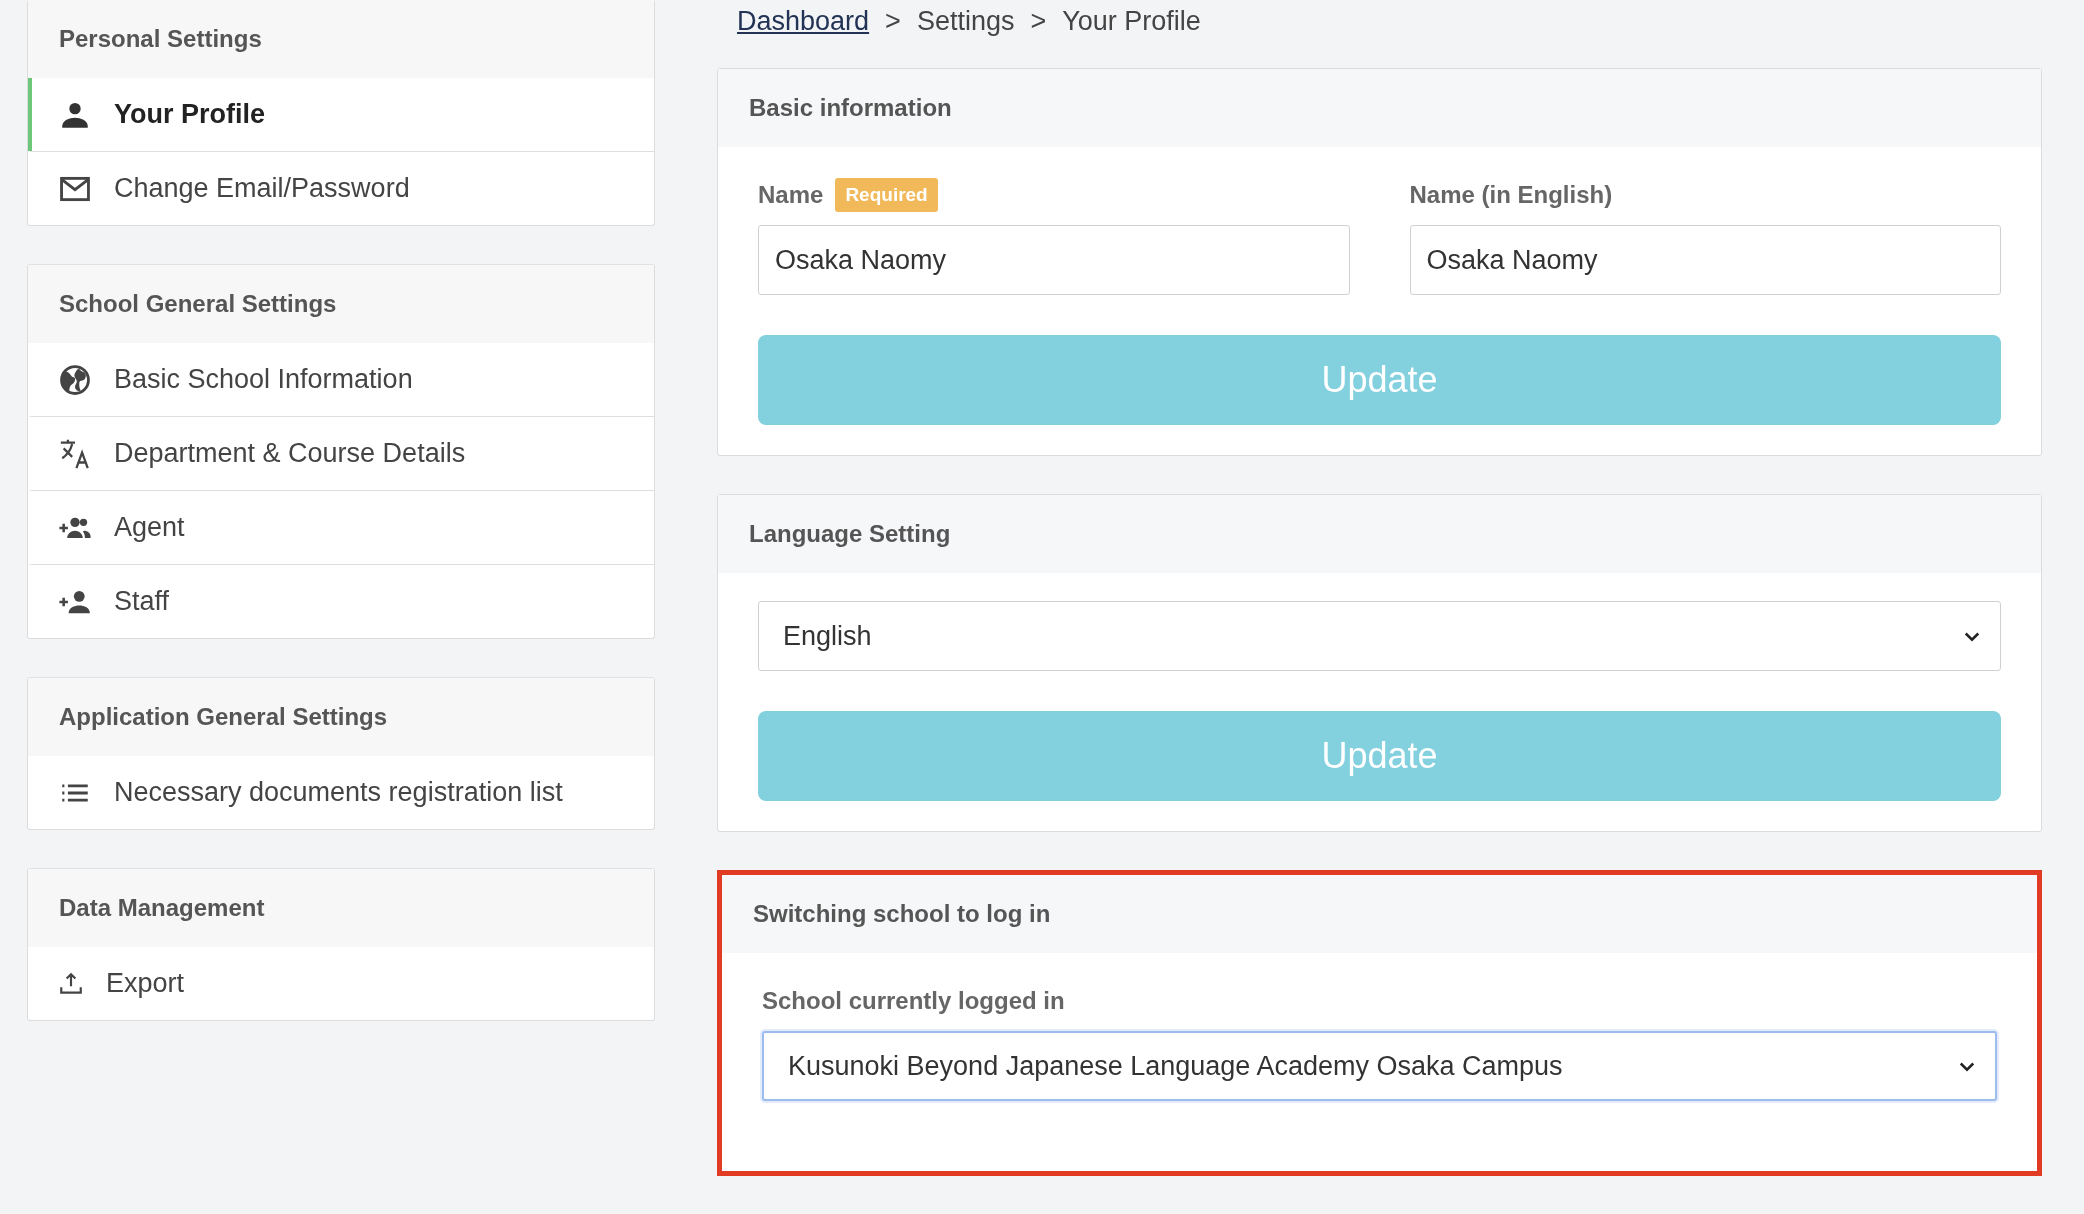 This screenshot has width=2084, height=1214. What do you see at coordinates (290, 453) in the screenshot?
I see `item-label: Department & Course Details` at bounding box center [290, 453].